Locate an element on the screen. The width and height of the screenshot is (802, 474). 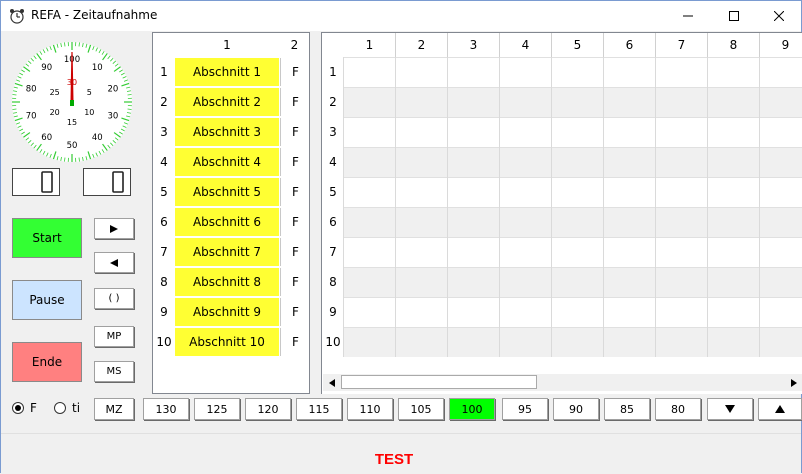
rating-button-105: 105 is located at coordinates (421, 409).